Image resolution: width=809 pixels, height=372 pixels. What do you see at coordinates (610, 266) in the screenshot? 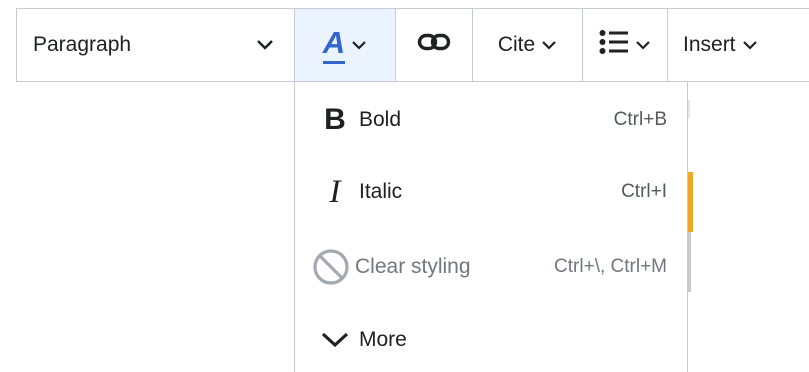
I see `menu-item-shortcut: Ctrl+\, Ctrl+M` at bounding box center [610, 266].